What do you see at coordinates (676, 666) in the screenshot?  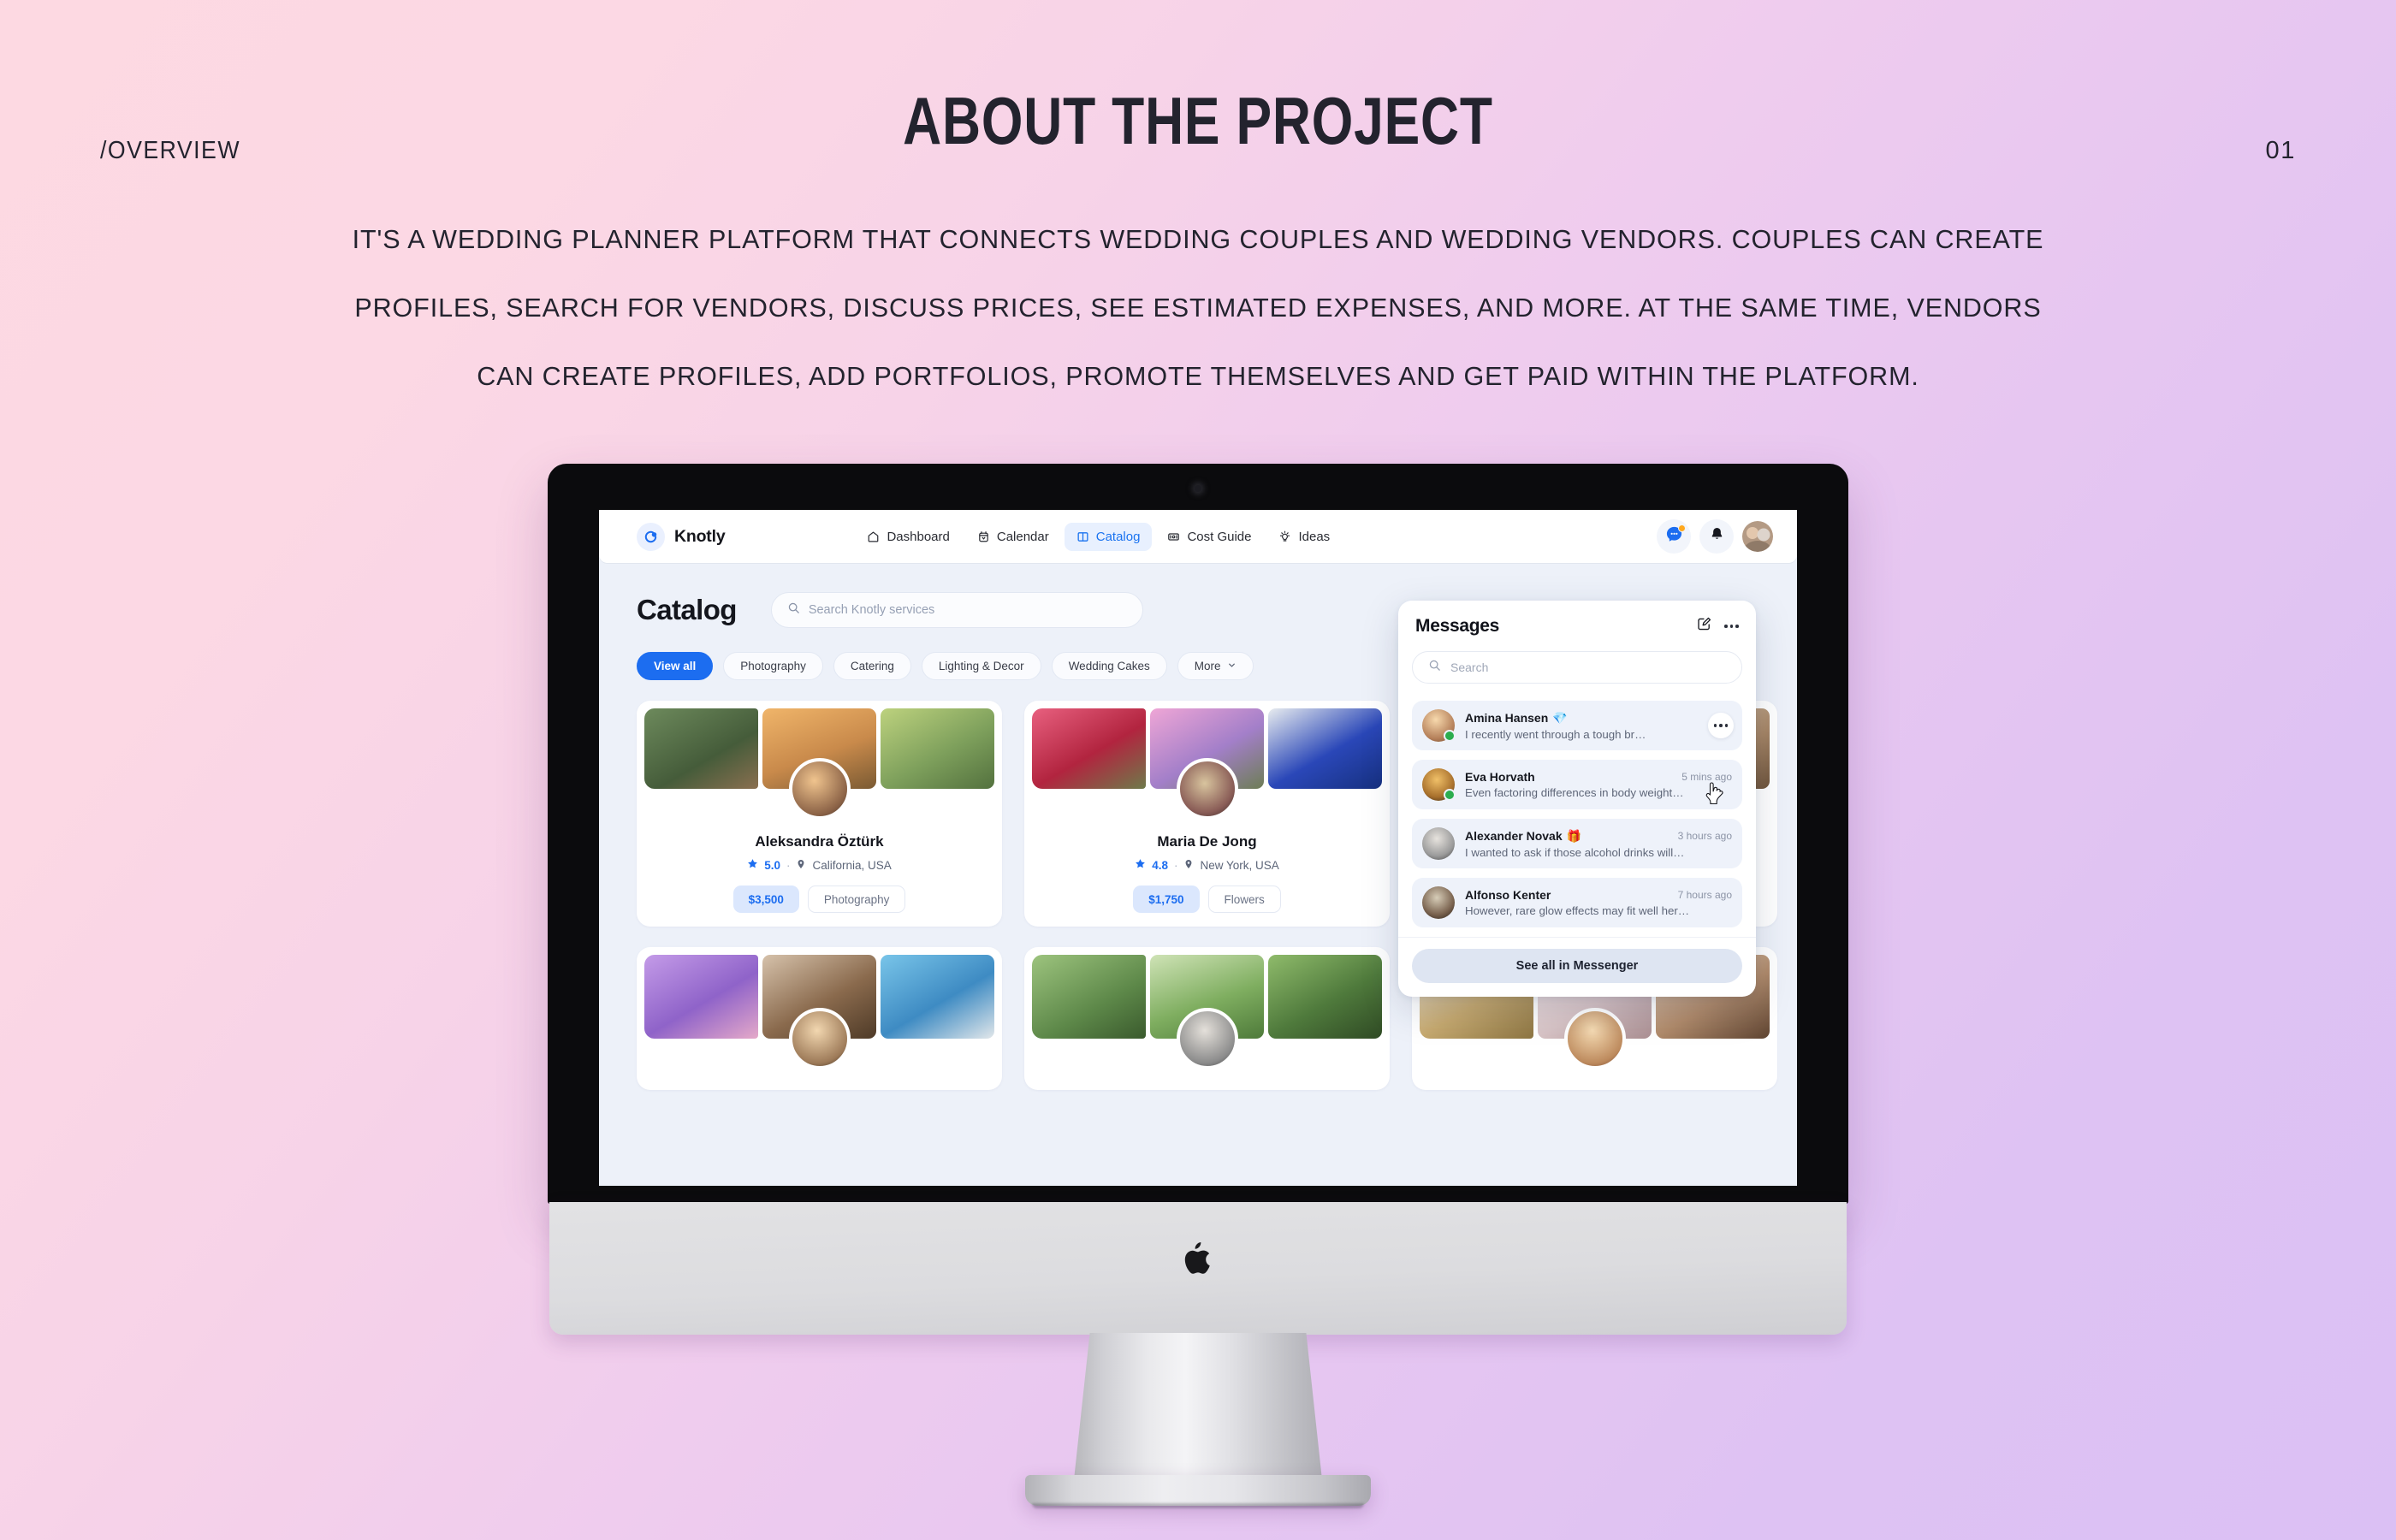 I see `filter-chip-view-all: View all` at bounding box center [676, 666].